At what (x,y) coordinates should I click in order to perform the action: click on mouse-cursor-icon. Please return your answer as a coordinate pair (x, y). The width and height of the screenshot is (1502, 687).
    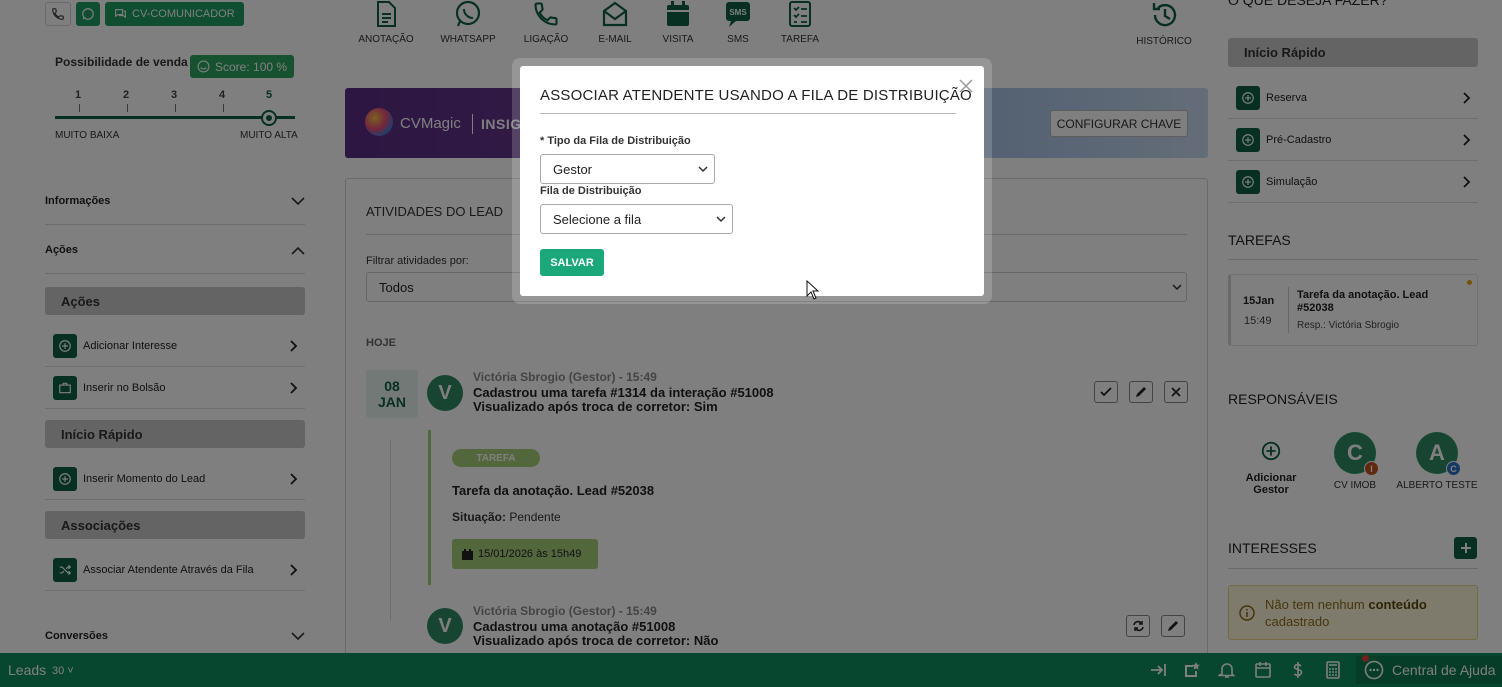
    Looking at the image, I should click on (813, 290).